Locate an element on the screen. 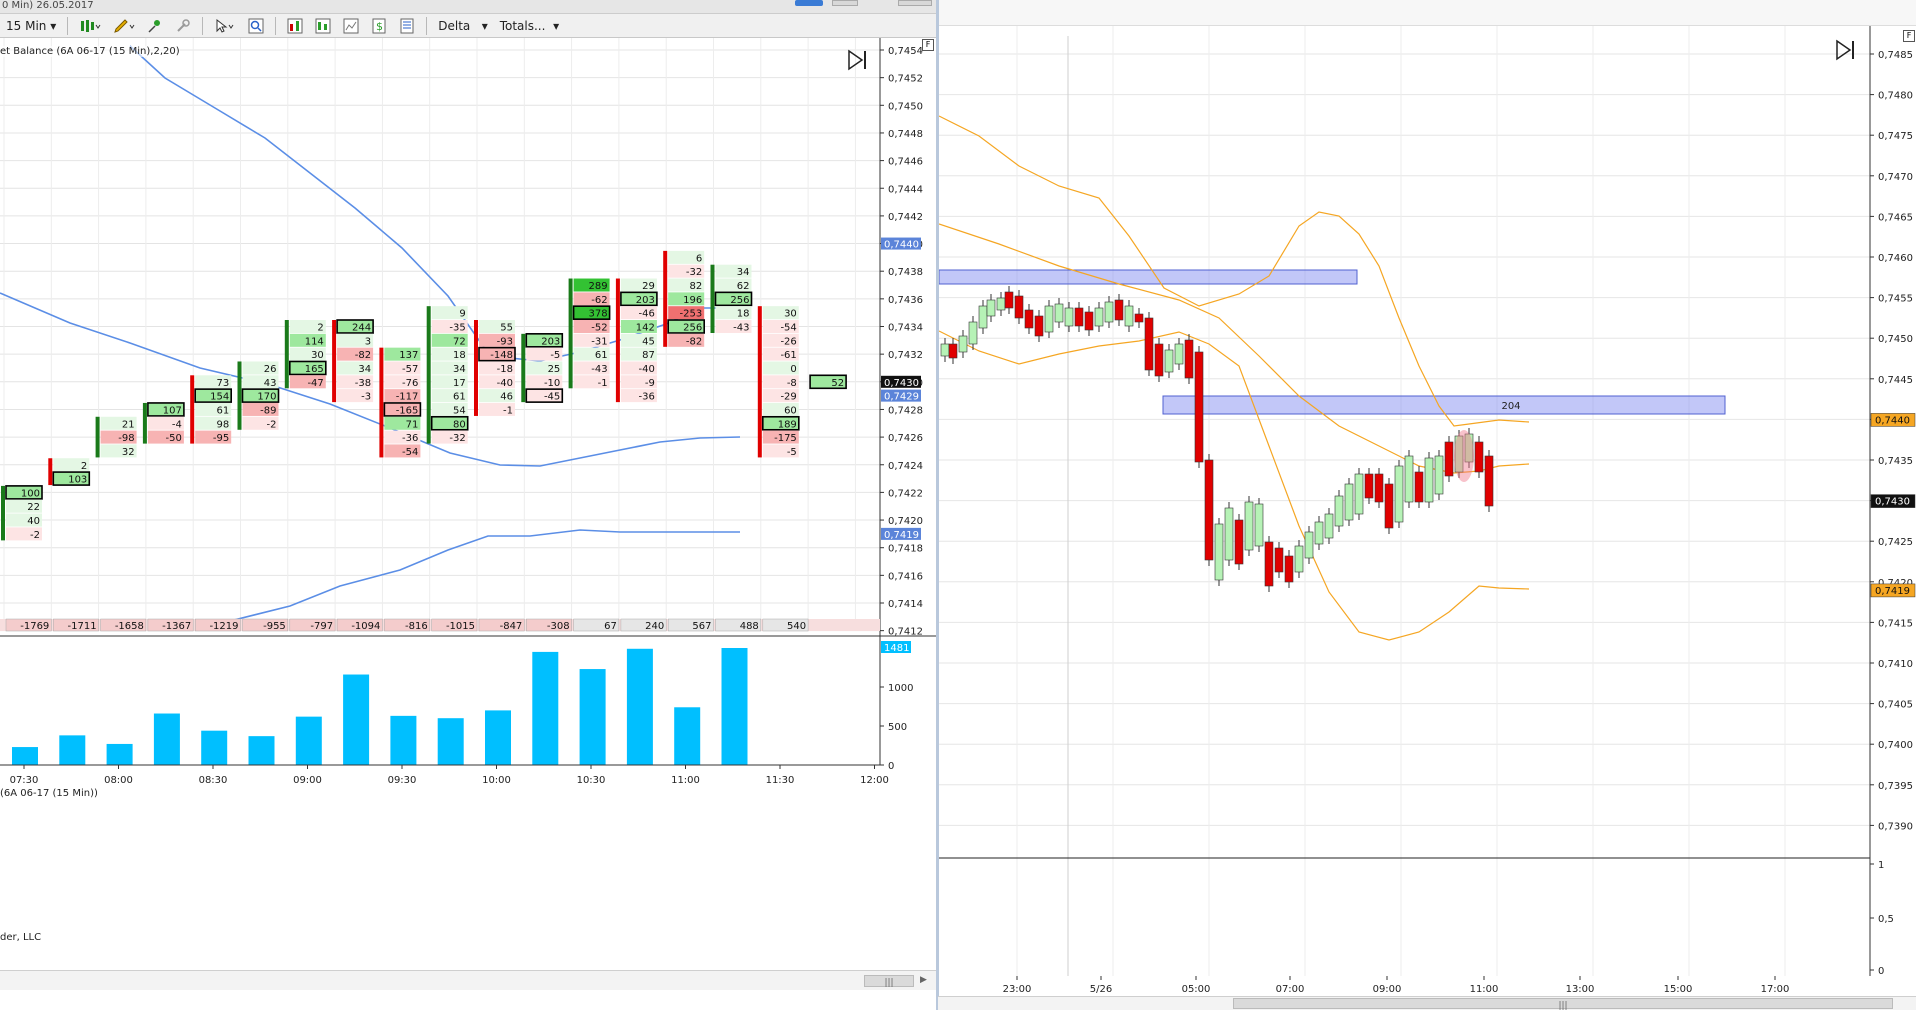 This screenshot has width=1916, height=1010. scroll-to-end-icon is located at coordinates (858, 60).